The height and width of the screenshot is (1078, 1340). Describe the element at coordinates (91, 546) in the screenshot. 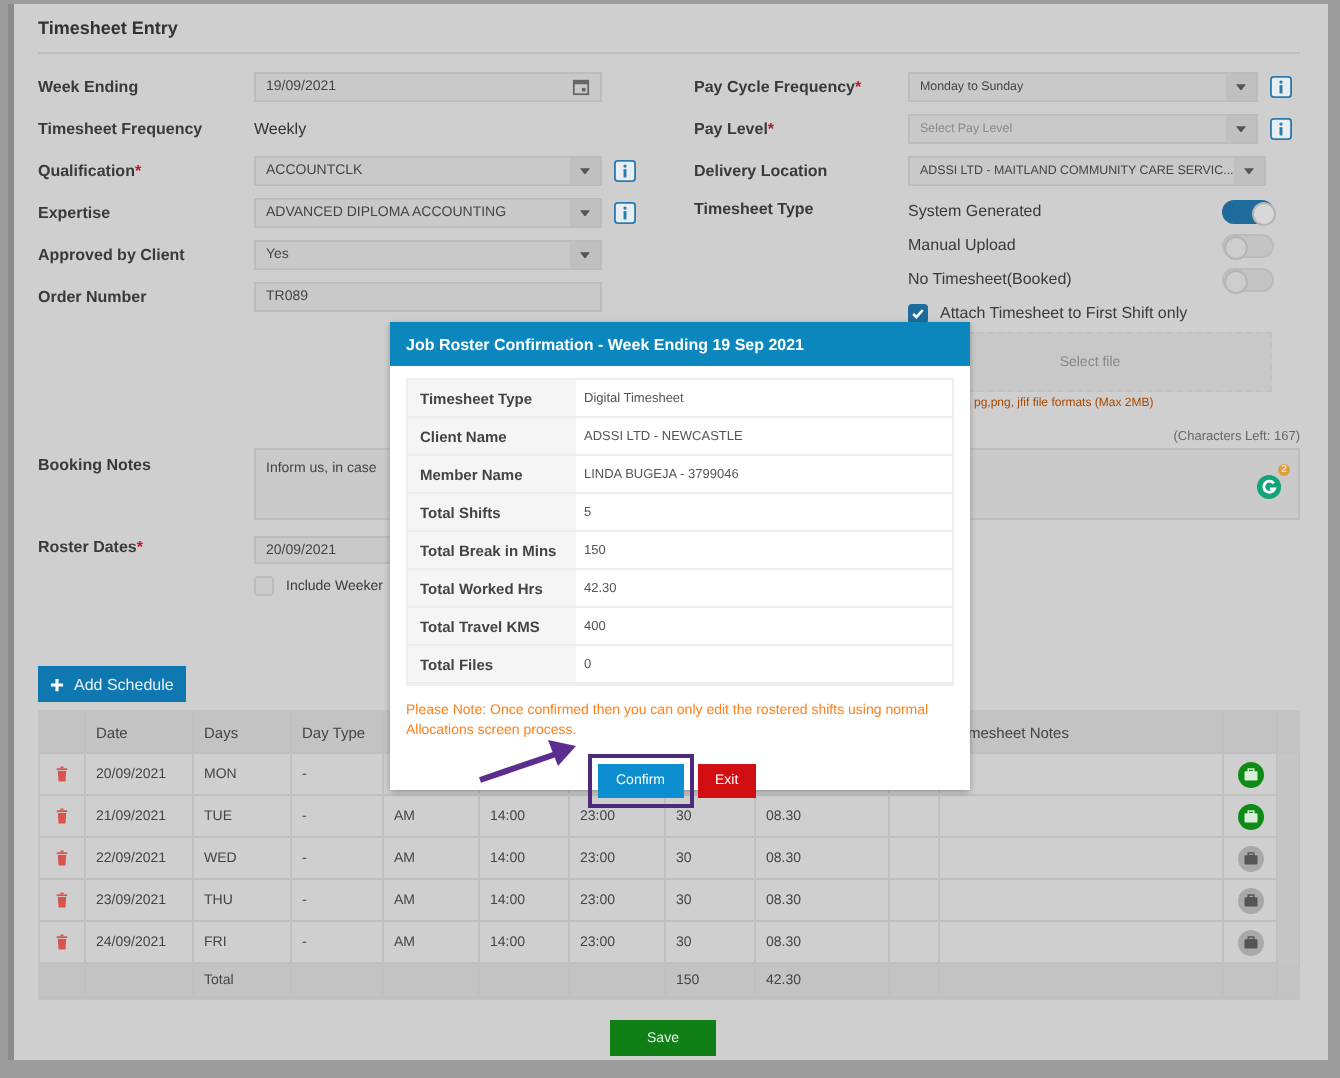

I see `field-label: Roster Dates*` at that location.